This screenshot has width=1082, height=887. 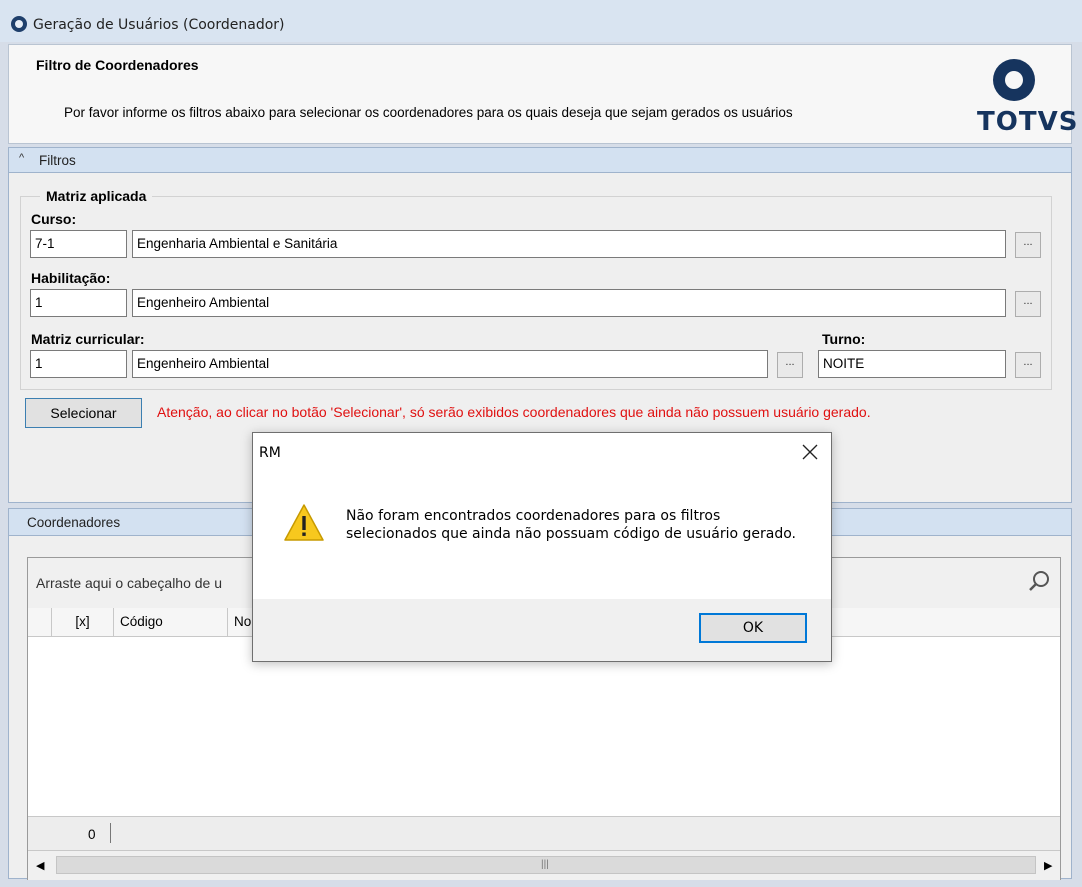 I want to click on curso-name-input: Engenharia Ambiental e Sanitária, so click(x=569, y=244).